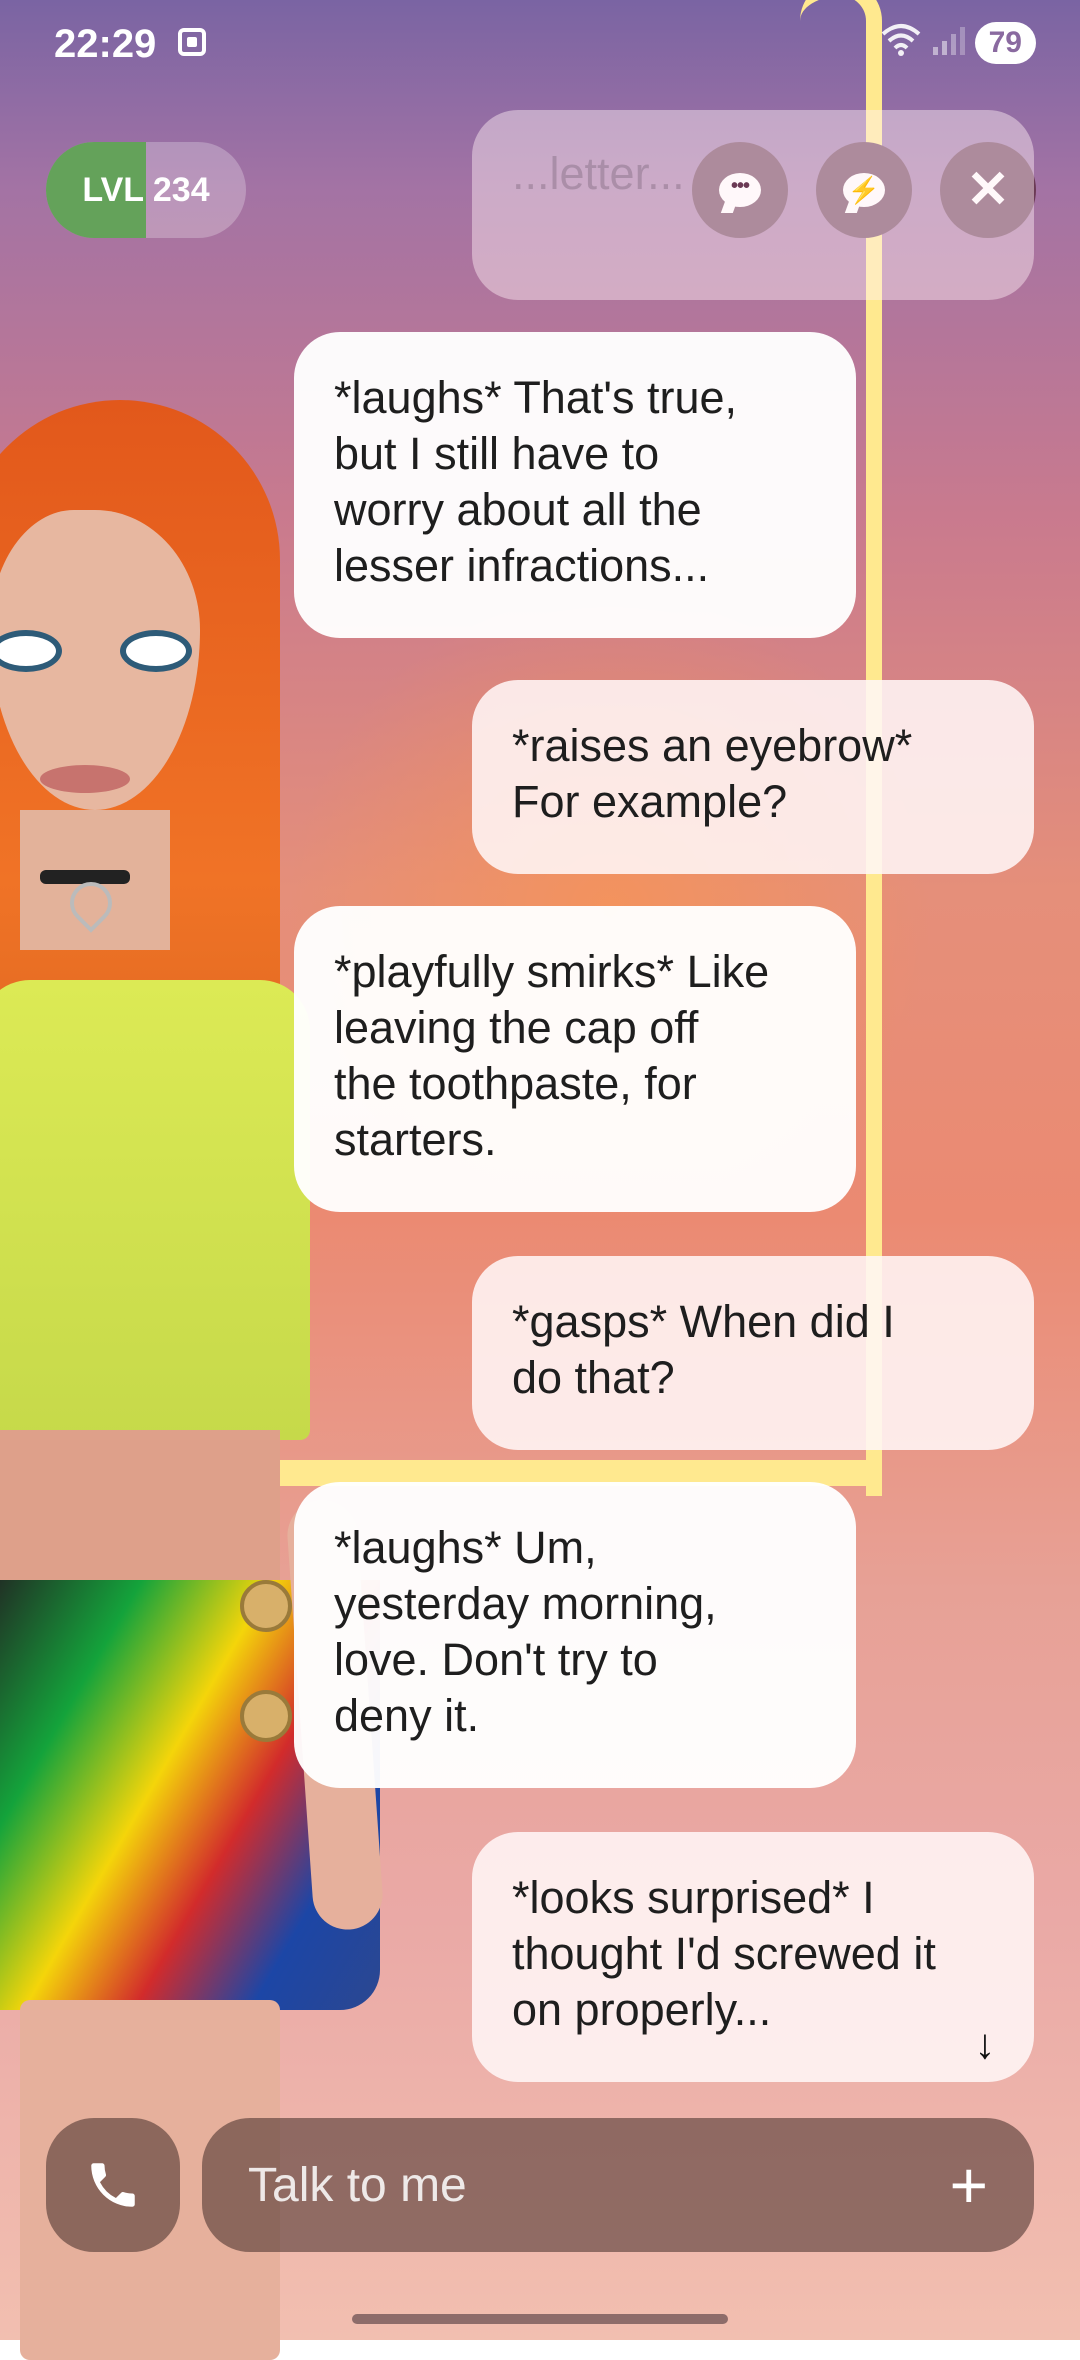 The width and height of the screenshot is (1080, 2360). I want to click on level-badge: LVL 234, so click(146, 190).